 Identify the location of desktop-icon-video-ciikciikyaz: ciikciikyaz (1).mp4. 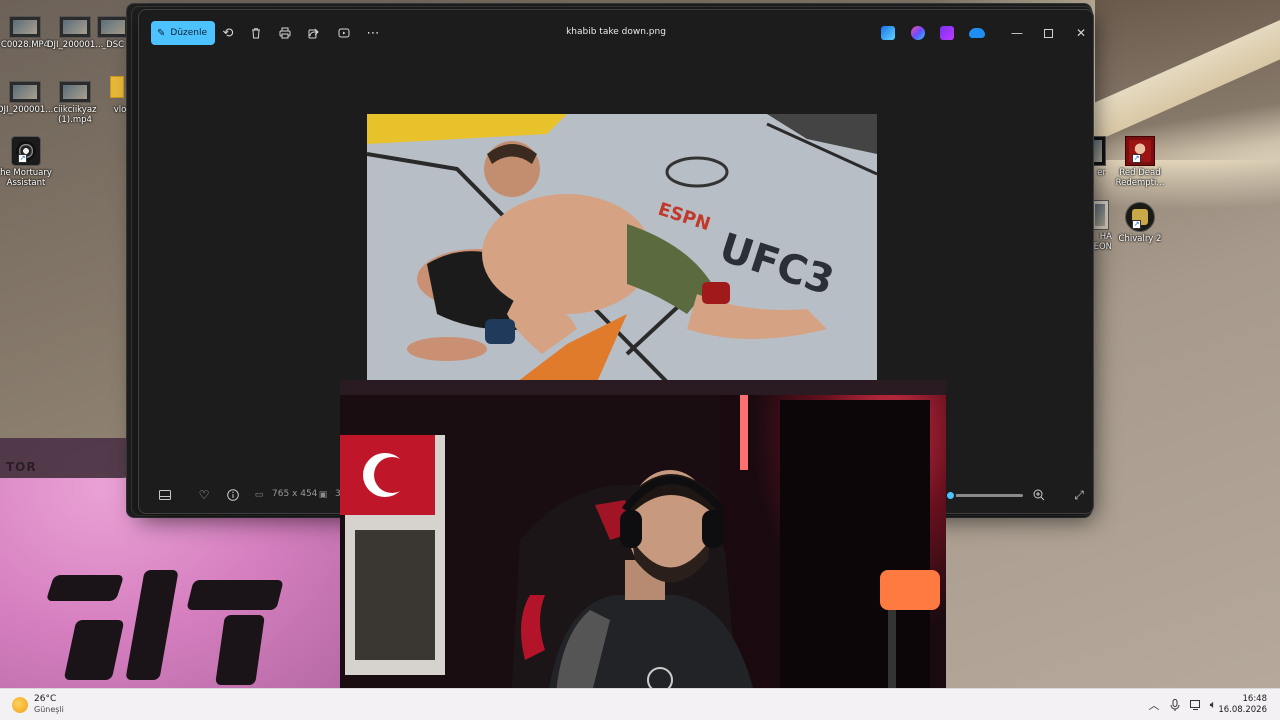
(75, 103).